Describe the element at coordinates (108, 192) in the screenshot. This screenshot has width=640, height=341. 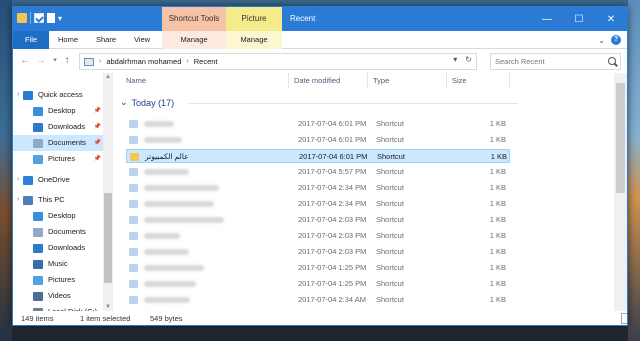
I see `navigation-scrollbar: ▲ ▼` at that location.